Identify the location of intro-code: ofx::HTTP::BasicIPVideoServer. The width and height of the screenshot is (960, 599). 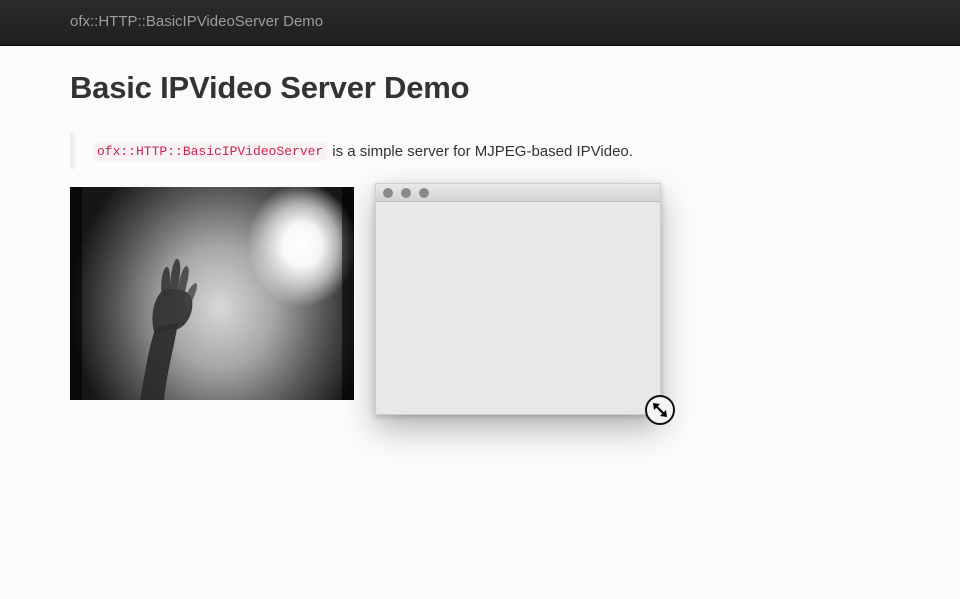
(210, 151).